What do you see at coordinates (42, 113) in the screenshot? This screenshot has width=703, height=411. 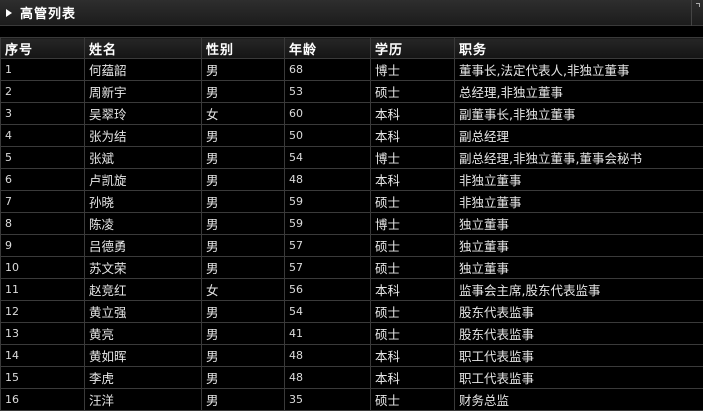 I see `cell-index: 3` at bounding box center [42, 113].